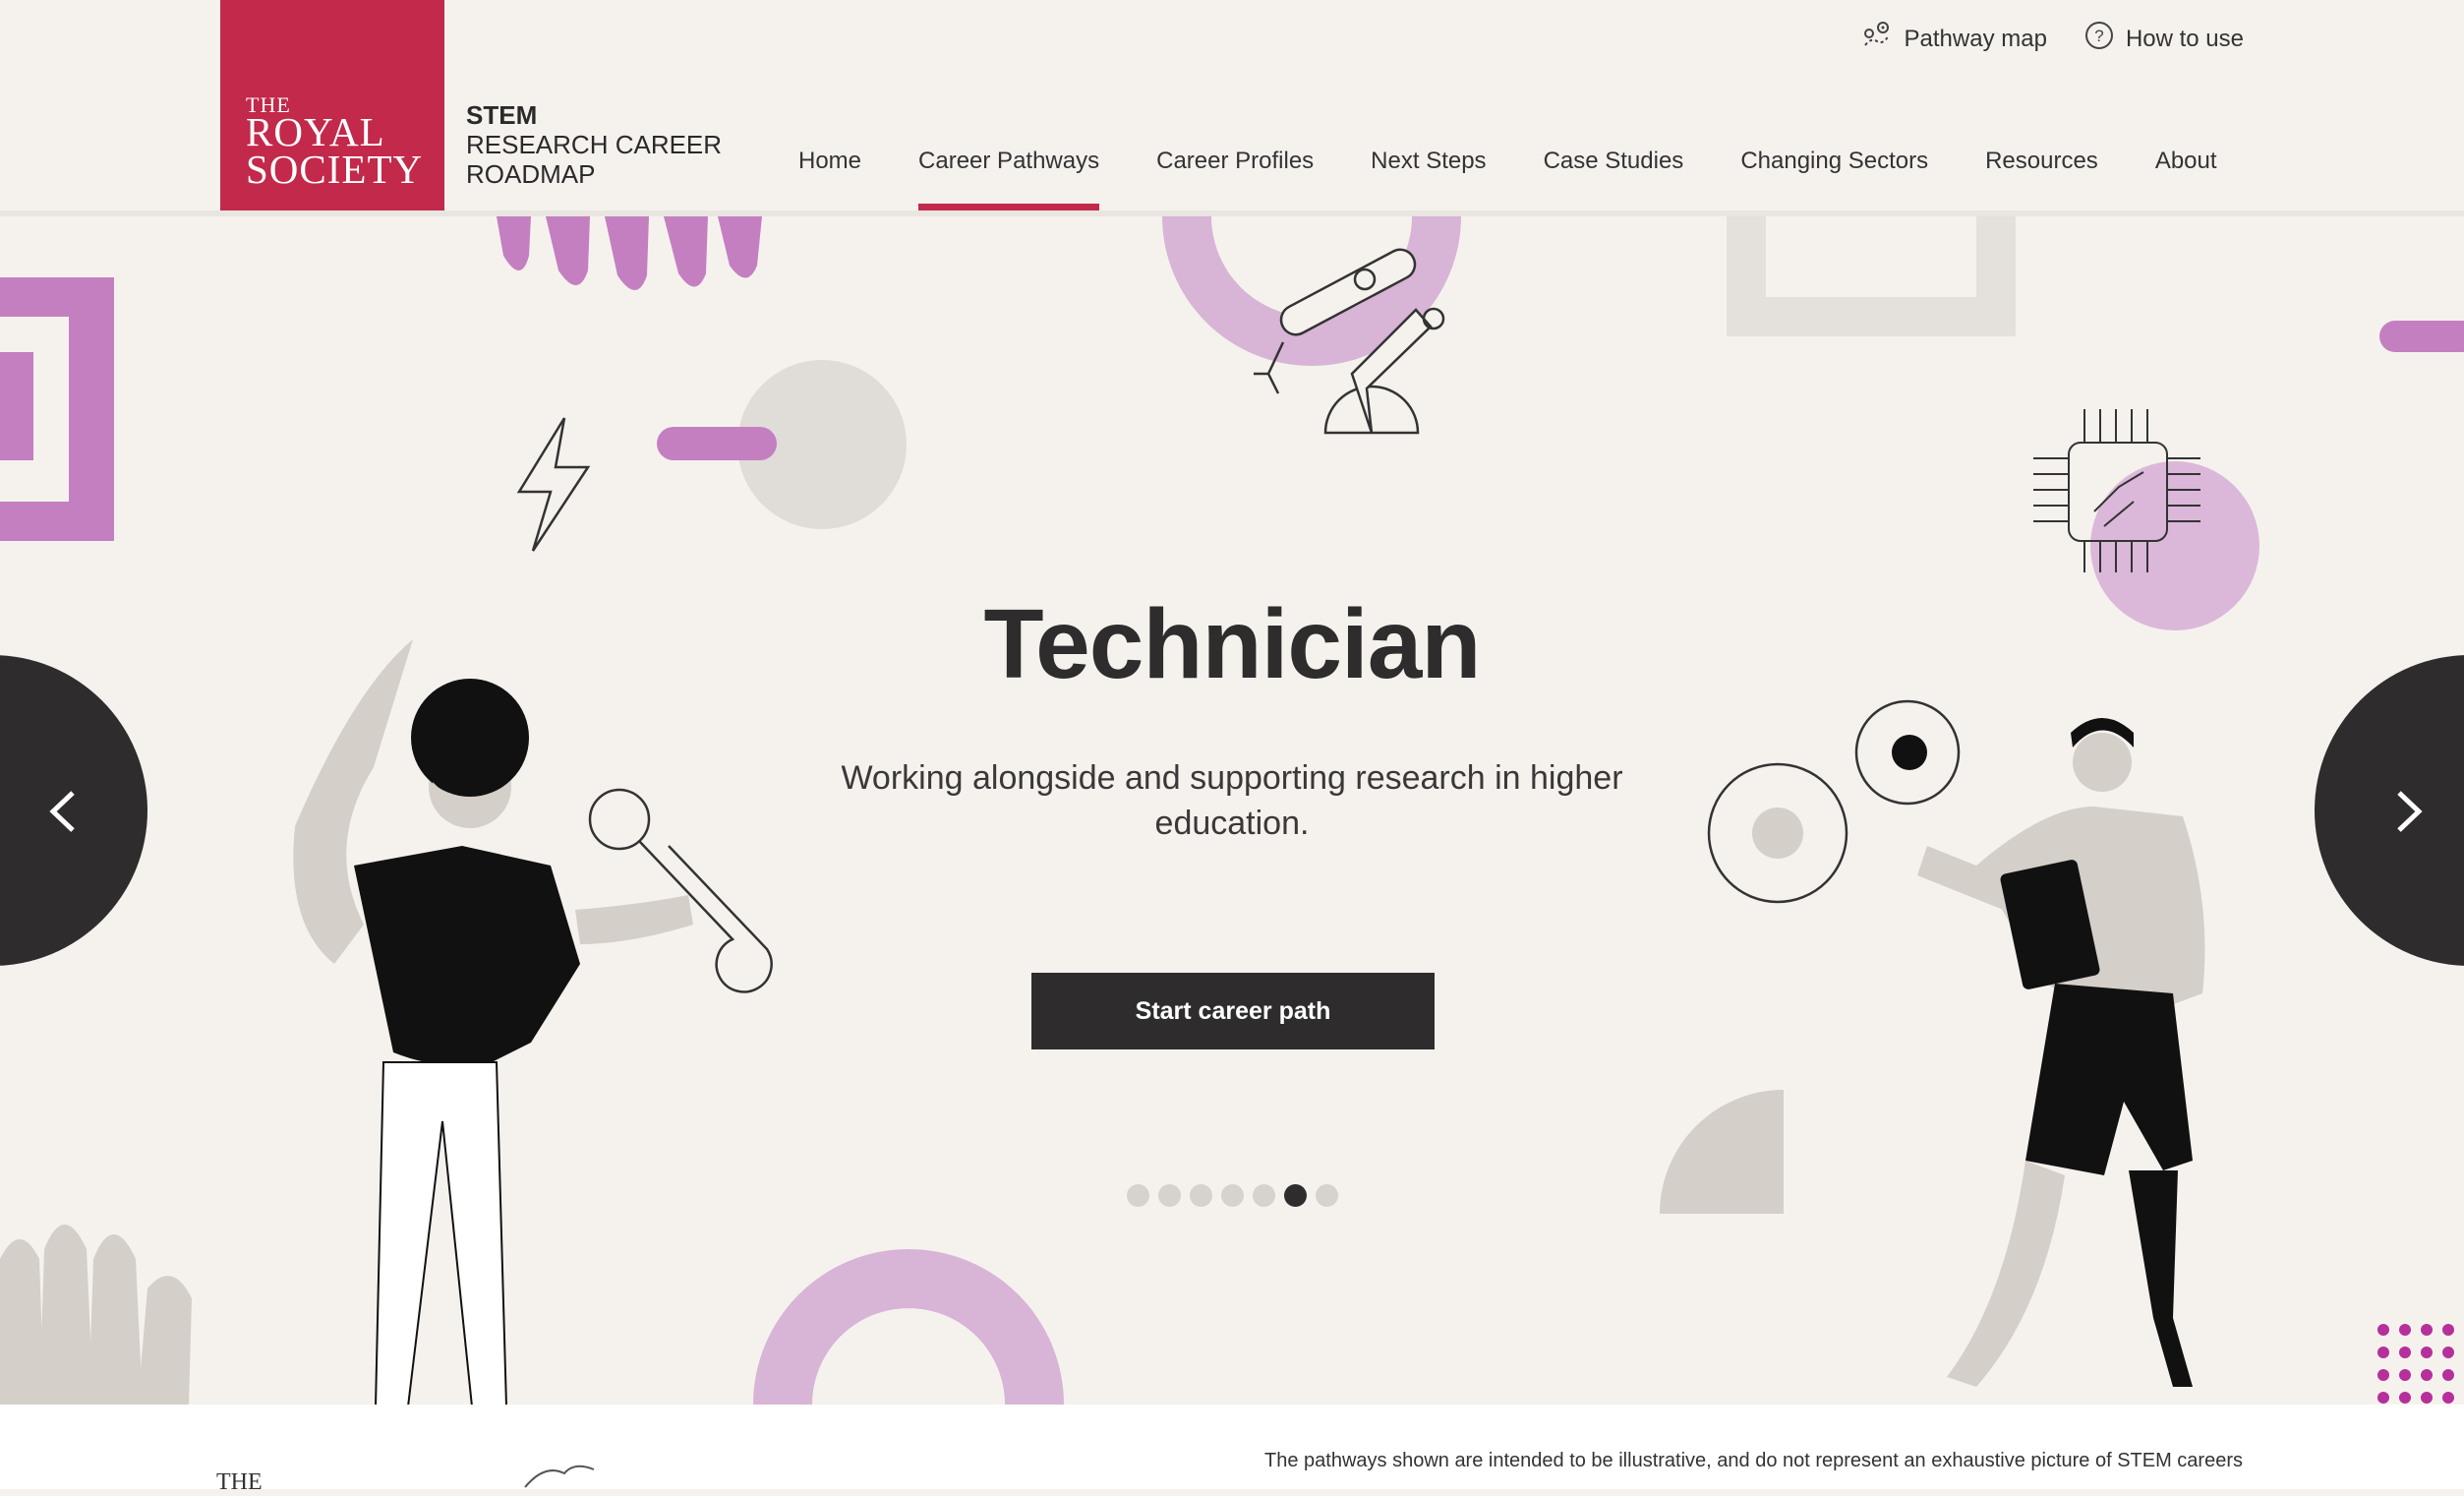  I want to click on utility-nav: Pathway map ? How to use, so click(2052, 39).